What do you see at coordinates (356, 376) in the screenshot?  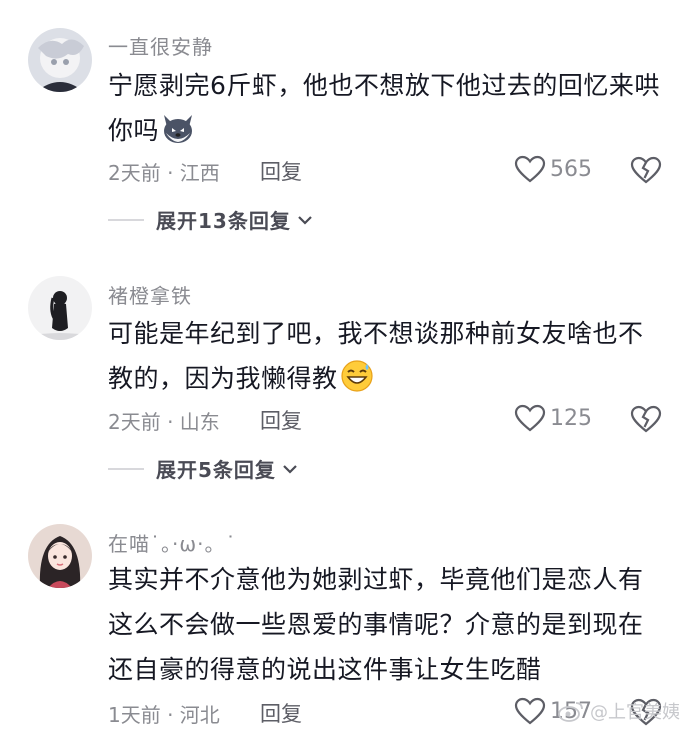 I see `grinning-sweat-emoji` at bounding box center [356, 376].